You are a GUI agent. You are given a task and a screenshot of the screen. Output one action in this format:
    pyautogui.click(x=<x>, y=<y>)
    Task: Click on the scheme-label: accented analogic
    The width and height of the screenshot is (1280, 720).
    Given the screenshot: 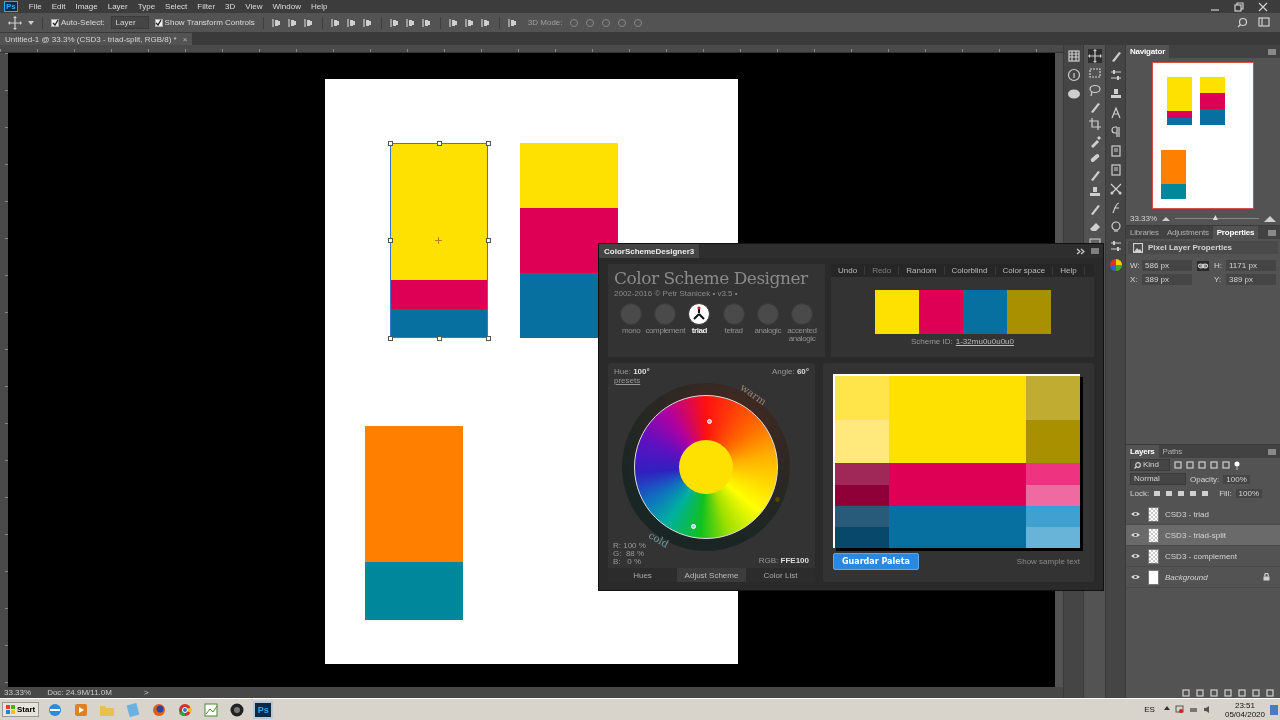 What is the action you would take?
    pyautogui.click(x=802, y=335)
    